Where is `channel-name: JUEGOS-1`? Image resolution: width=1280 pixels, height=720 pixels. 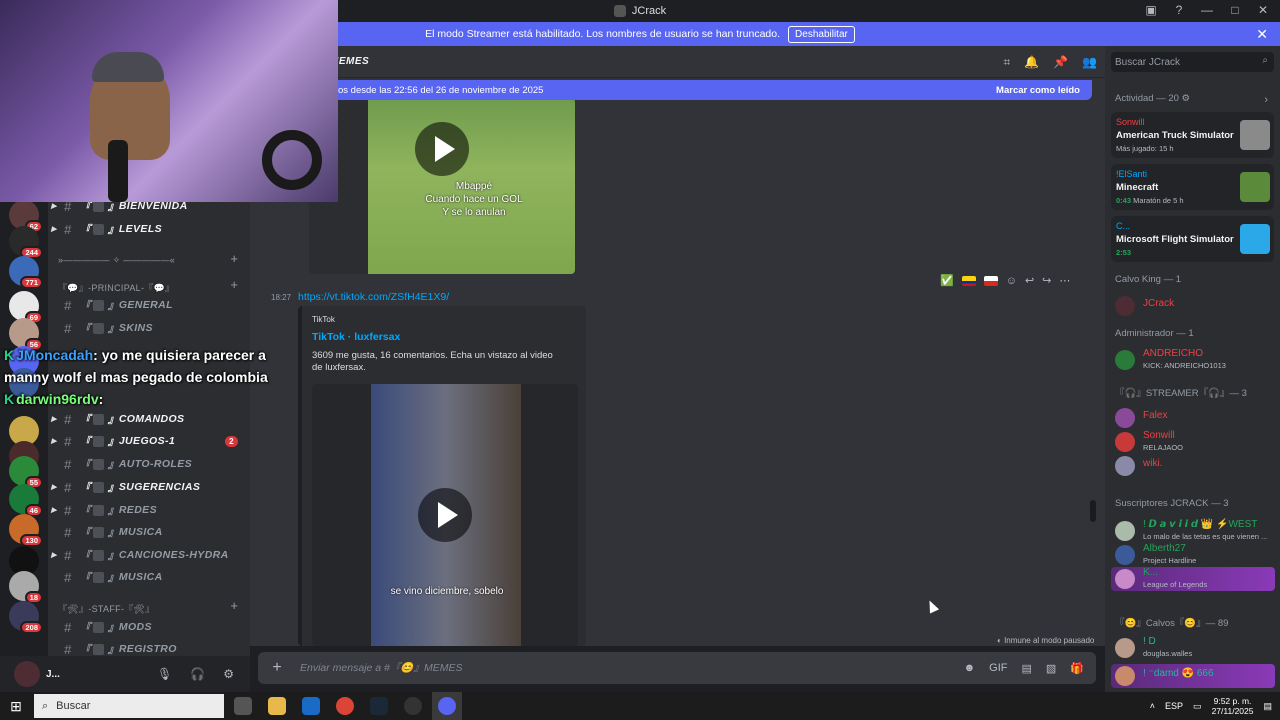 channel-name: JUEGOS-1 is located at coordinates (147, 441).